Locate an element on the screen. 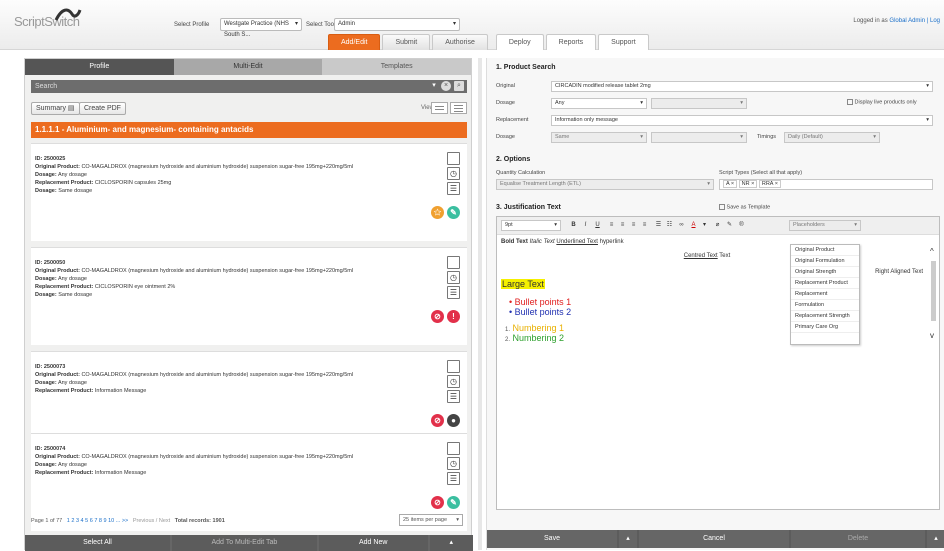 The image size is (944, 551). placeholder-option: Formulation is located at coordinates (825, 305).